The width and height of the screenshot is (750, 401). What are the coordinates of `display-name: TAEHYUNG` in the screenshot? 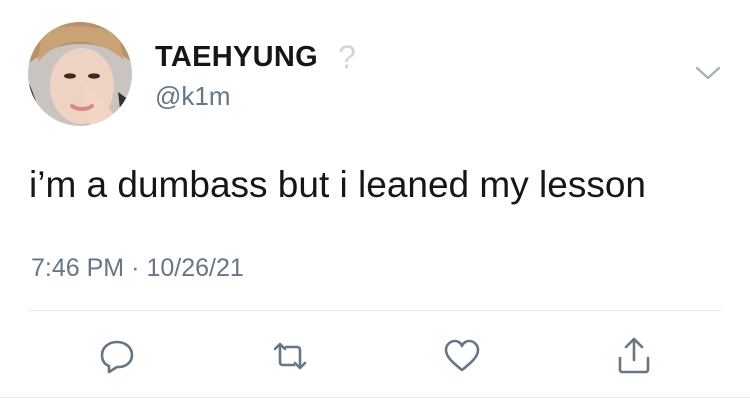 It's located at (236, 57).